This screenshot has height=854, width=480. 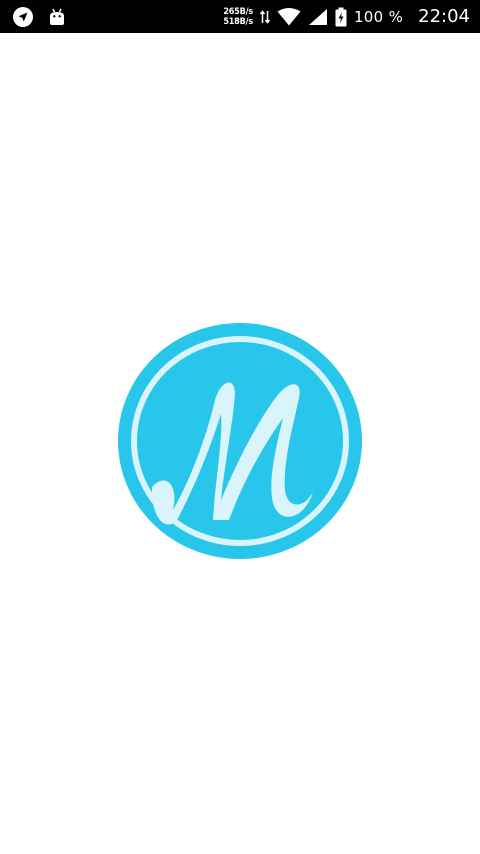 I want to click on network-speed-up: 265B/s, so click(x=238, y=11).